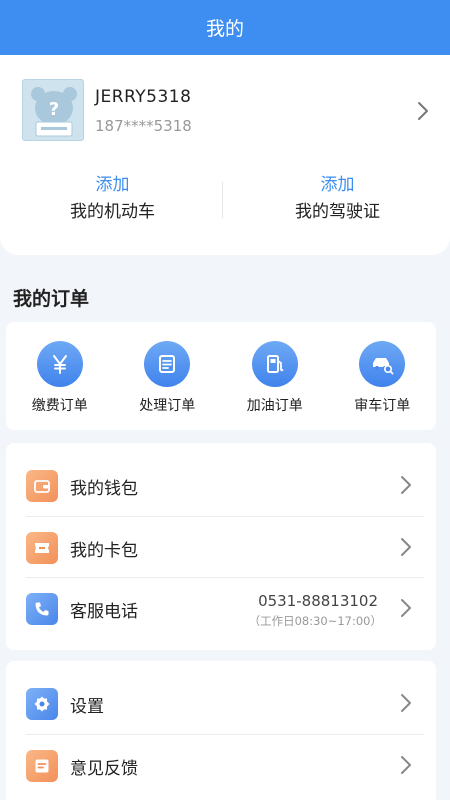  I want to click on add-vehicle: 添加 我的机动车, so click(112, 199).